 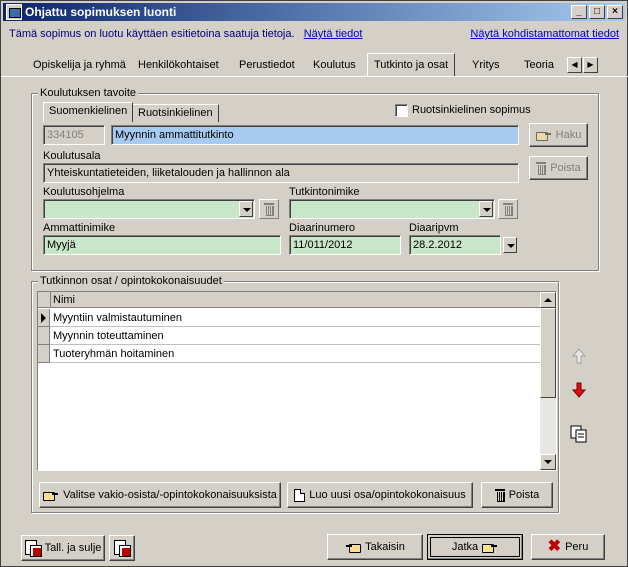 I want to click on grid-scrollbar, so click(x=548, y=381).